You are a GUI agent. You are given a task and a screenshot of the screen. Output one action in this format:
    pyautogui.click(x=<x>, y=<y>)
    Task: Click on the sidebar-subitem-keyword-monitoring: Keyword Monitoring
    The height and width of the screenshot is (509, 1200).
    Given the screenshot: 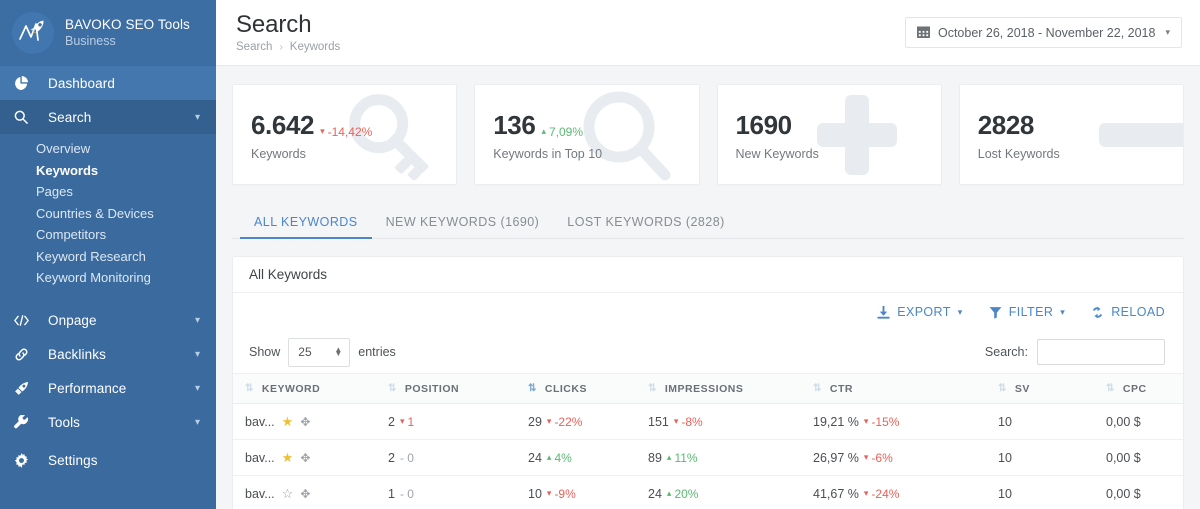 What is the action you would take?
    pyautogui.click(x=108, y=278)
    